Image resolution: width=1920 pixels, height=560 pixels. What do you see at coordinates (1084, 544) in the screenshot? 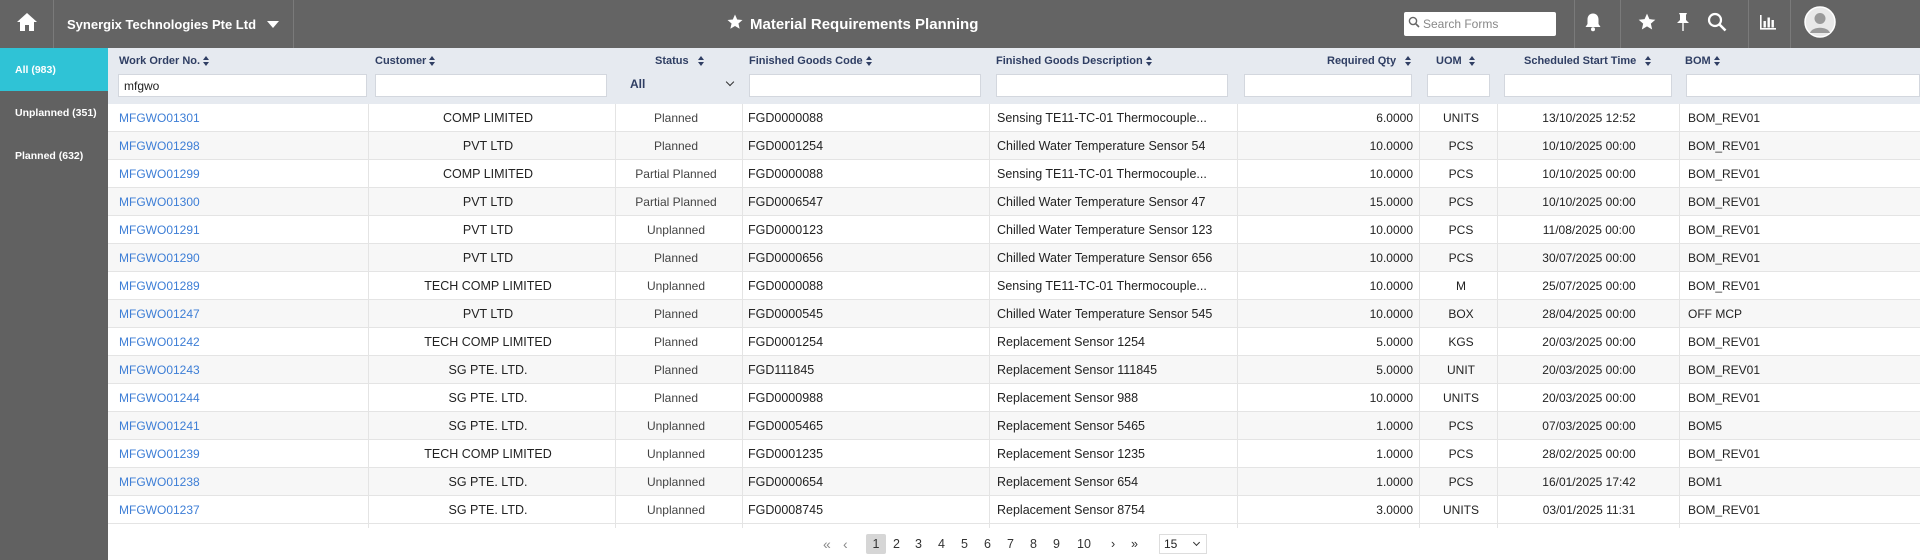
I see `page-10: 10` at bounding box center [1084, 544].